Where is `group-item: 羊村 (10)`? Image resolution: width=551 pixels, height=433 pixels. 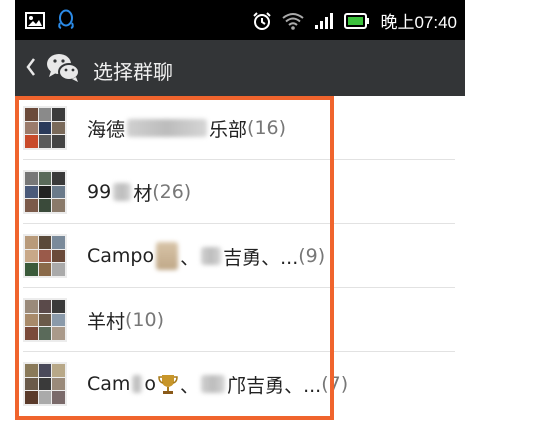 group-item: 羊村 (10) is located at coordinates (240, 320).